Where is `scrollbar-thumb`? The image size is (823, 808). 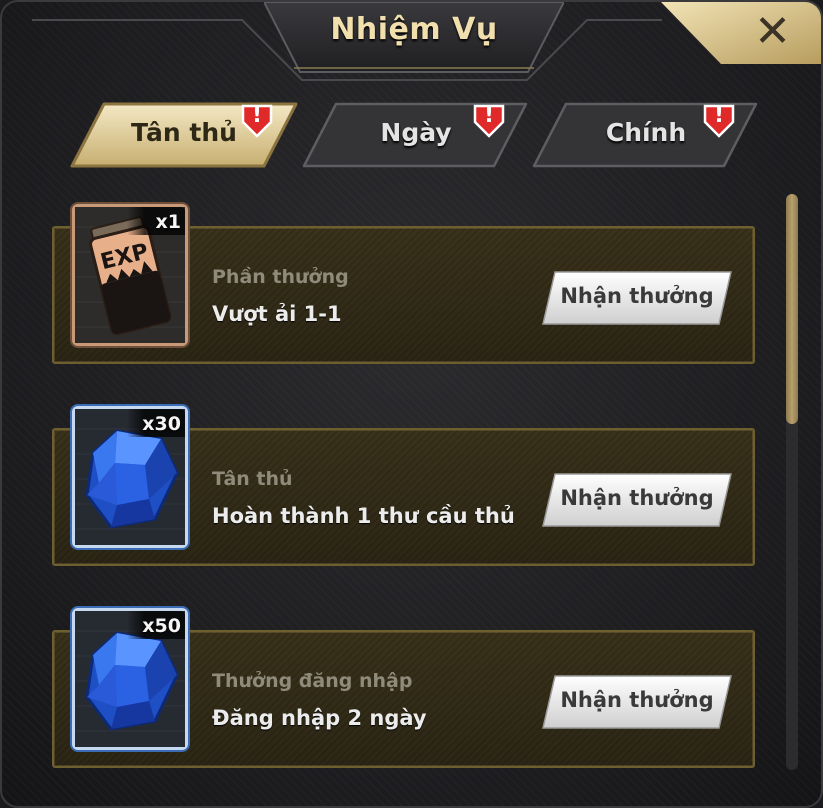 scrollbar-thumb is located at coordinates (792, 309).